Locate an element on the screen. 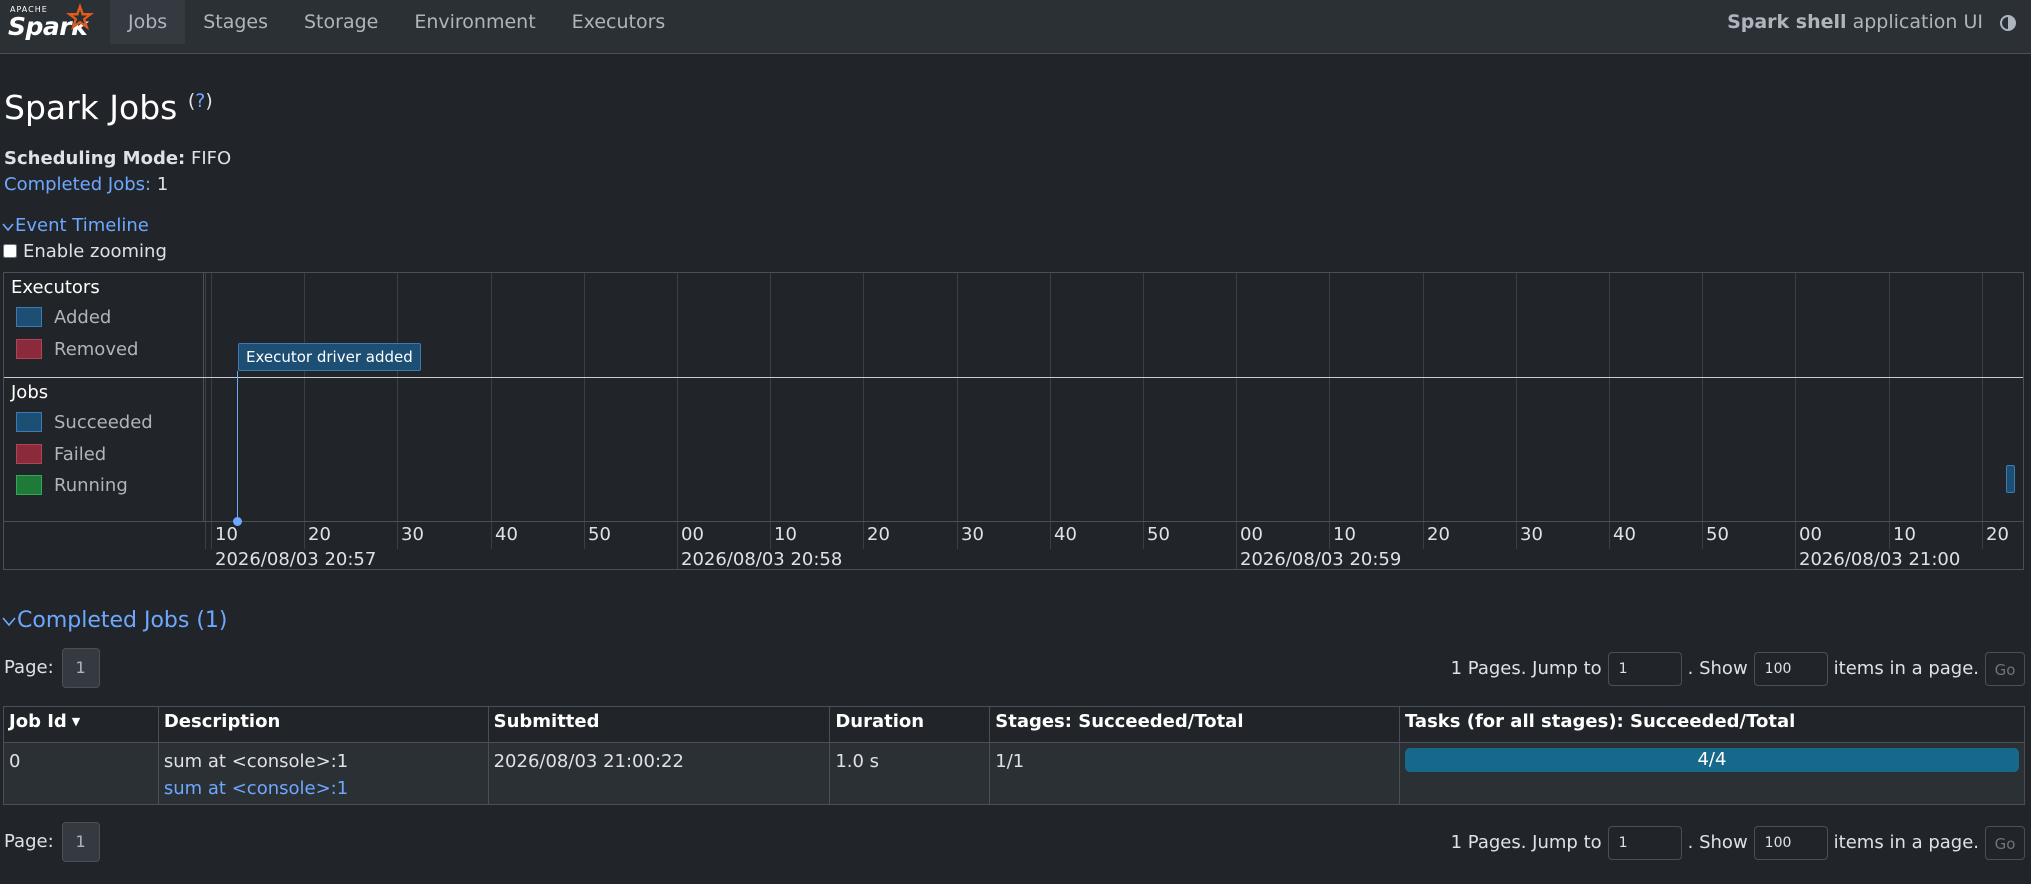  minor-tick-label: 10 is located at coordinates (1904, 534).